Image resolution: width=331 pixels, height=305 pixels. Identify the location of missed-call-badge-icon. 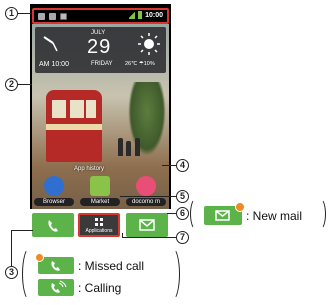
(39, 257).